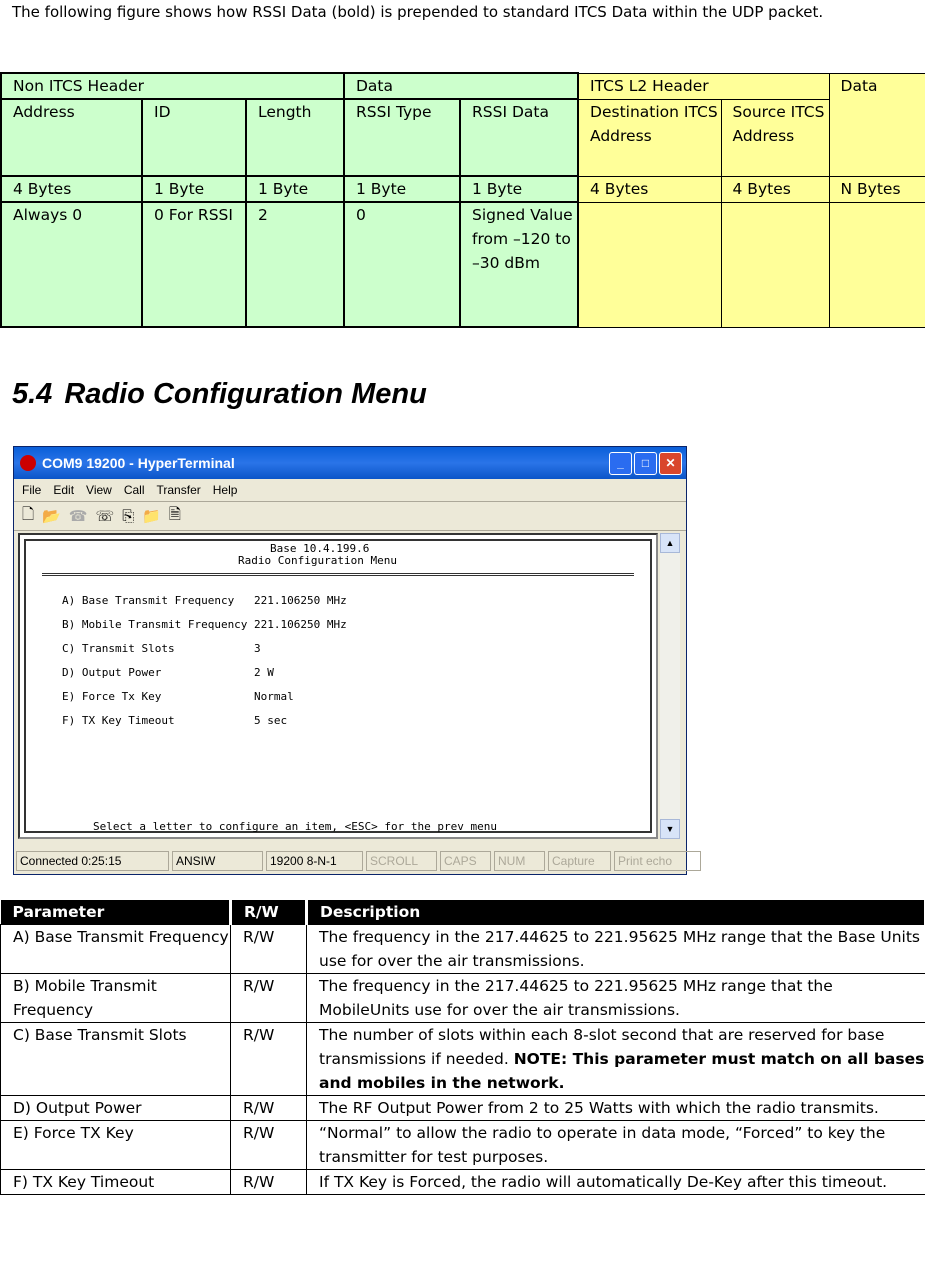 The image size is (925, 1275). I want to click on header-cell: ID, so click(194, 137).